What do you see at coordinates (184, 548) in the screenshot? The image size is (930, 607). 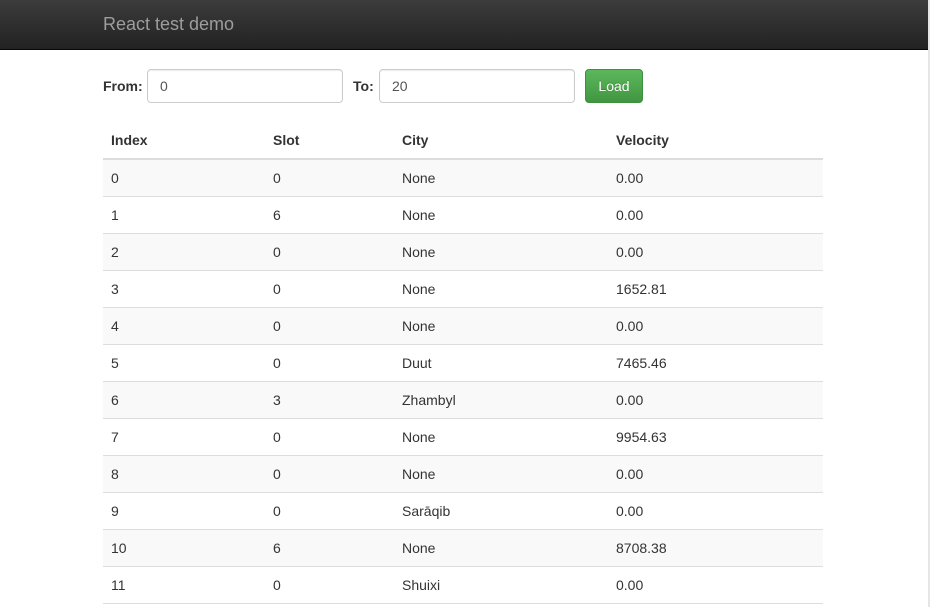 I see `cell-index: 10` at bounding box center [184, 548].